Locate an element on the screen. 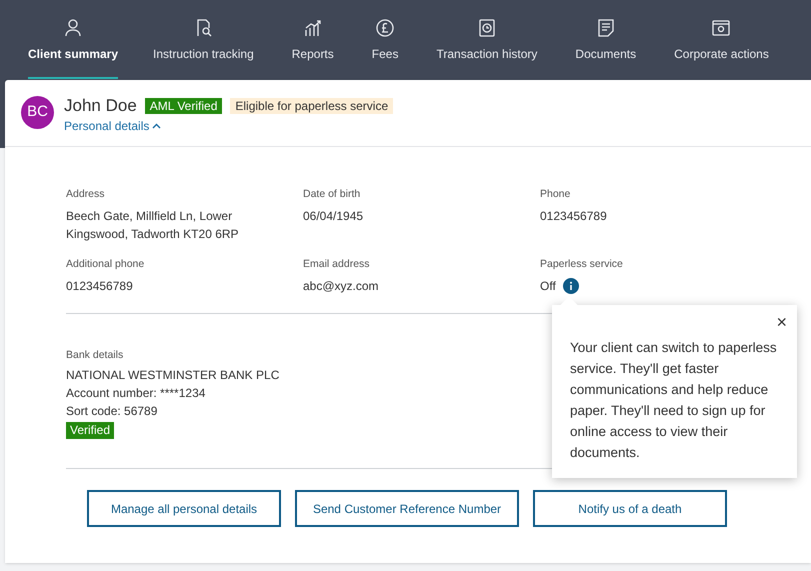 The height and width of the screenshot is (571, 811). nav-tab: Transaction history is located at coordinates (487, 39).